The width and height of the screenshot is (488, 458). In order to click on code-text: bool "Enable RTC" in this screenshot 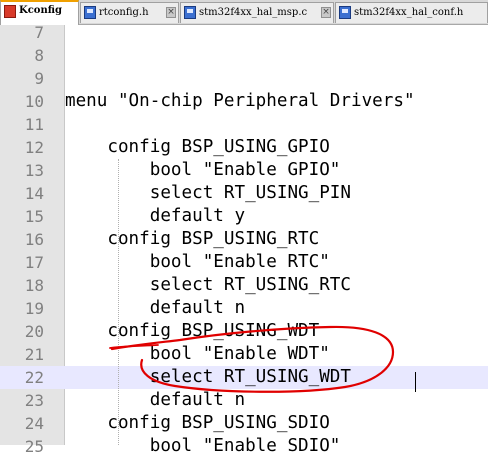, I will do `click(197, 262)`.